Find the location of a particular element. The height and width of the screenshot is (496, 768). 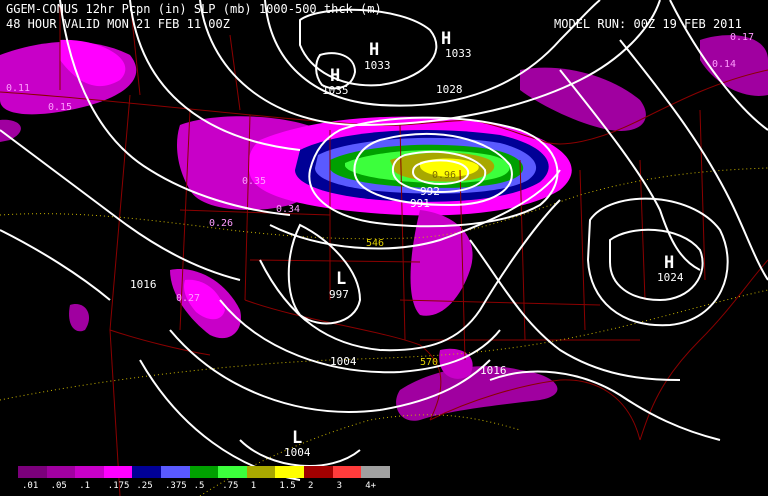

precip-color-legend is located at coordinates (204, 472).